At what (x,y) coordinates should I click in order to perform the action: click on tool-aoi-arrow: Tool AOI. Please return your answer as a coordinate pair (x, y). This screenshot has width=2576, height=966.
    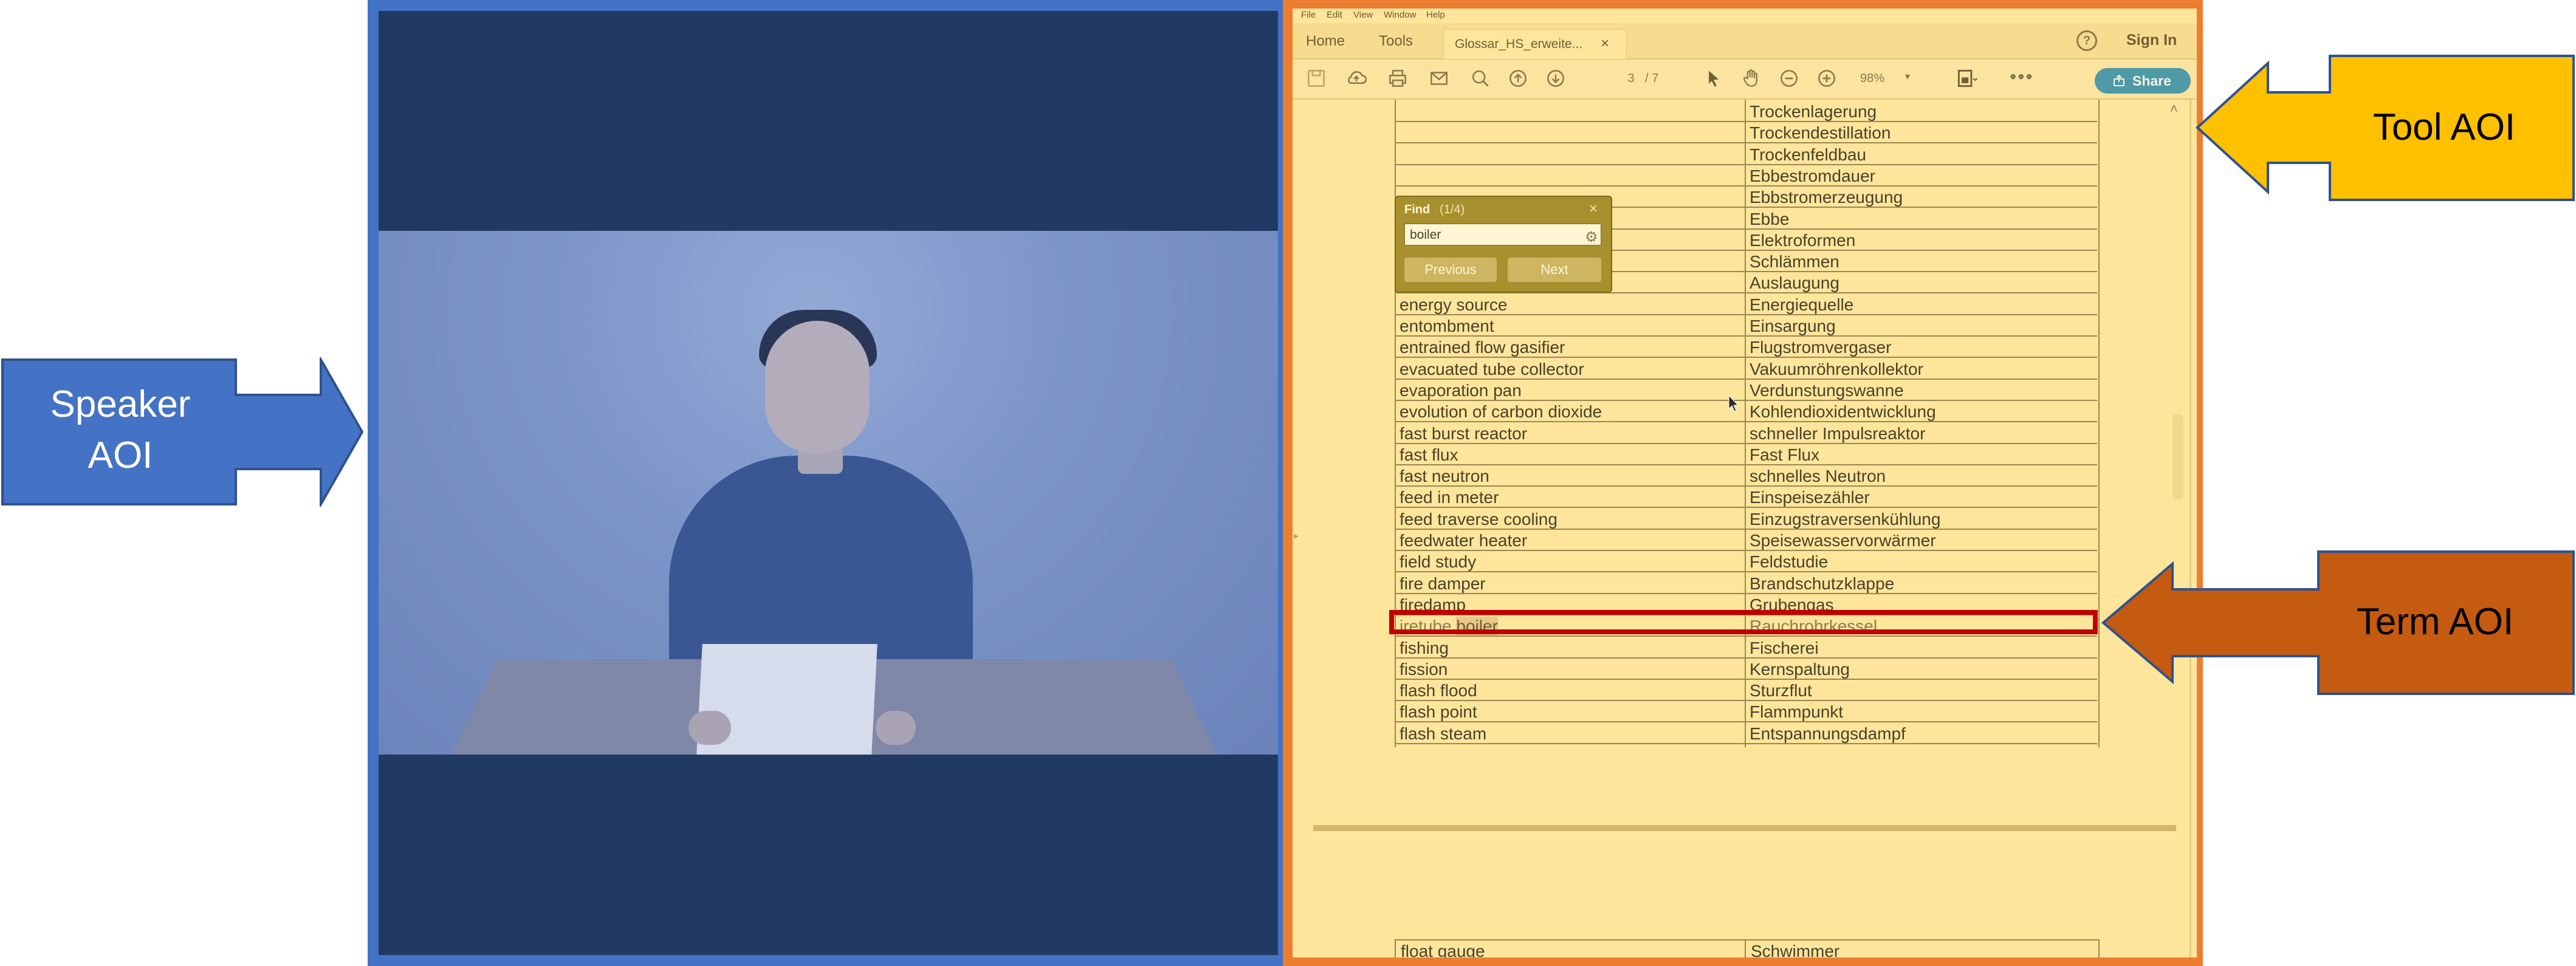
    Looking at the image, I should click on (2385, 127).